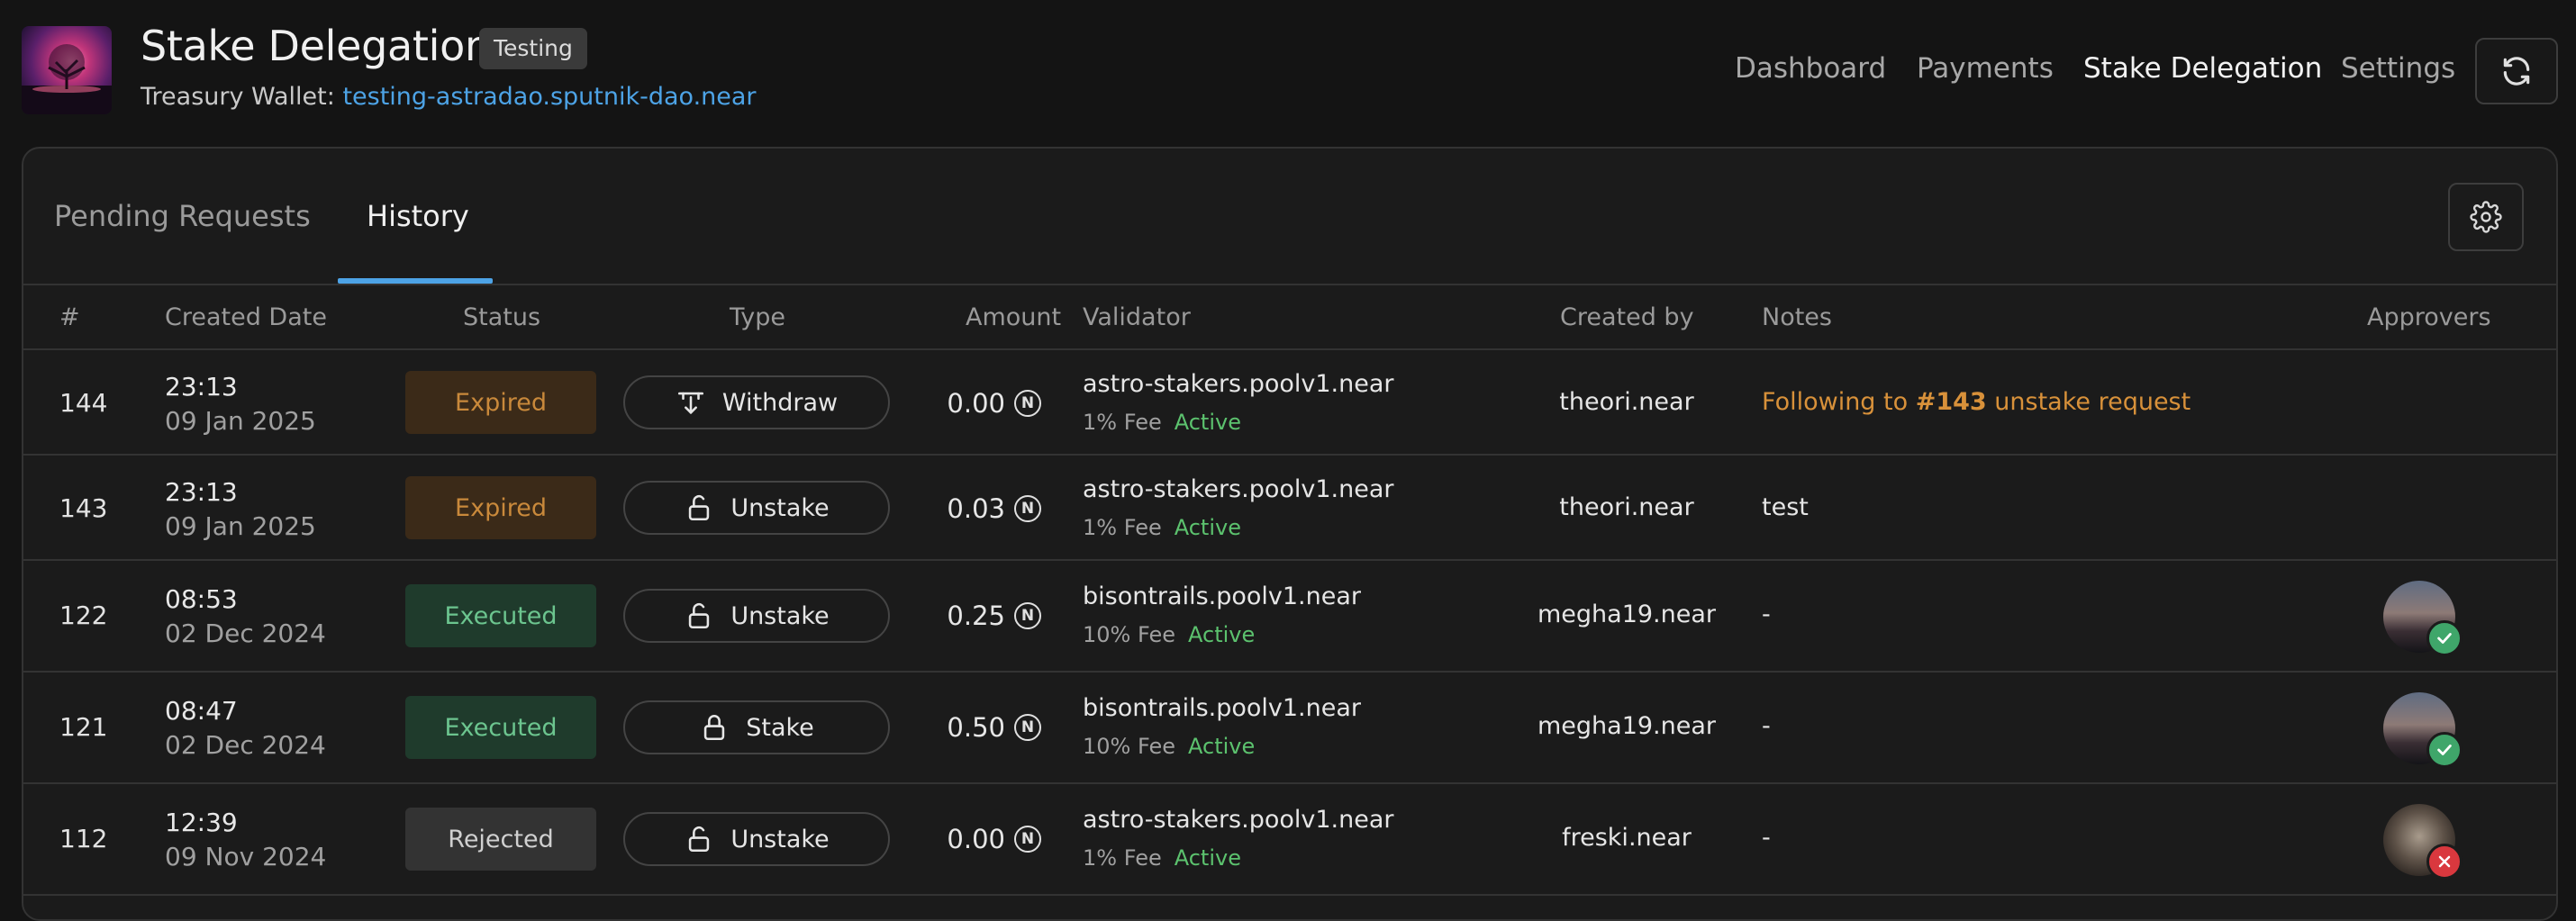 Image resolution: width=2576 pixels, height=921 pixels. I want to click on type-label: Stake, so click(780, 727).